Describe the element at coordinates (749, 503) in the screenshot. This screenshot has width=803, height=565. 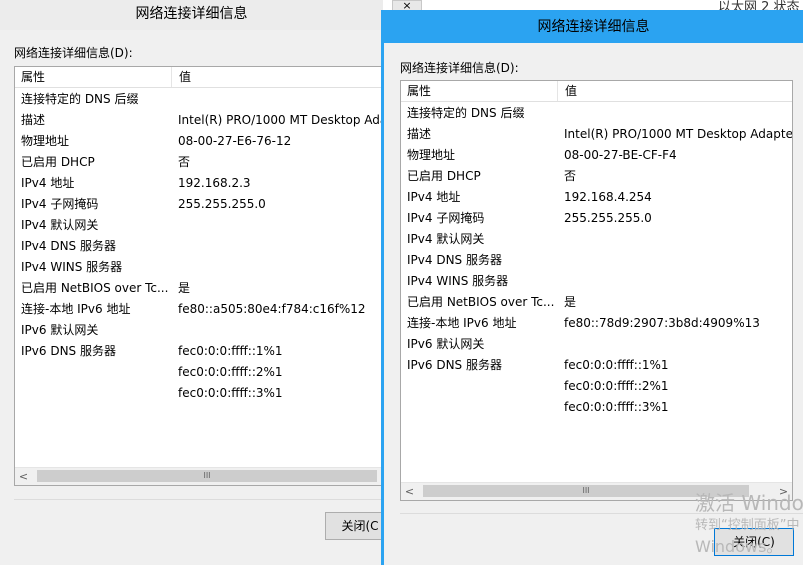
I see `activation-watermark-title: 激活 Windo` at that location.